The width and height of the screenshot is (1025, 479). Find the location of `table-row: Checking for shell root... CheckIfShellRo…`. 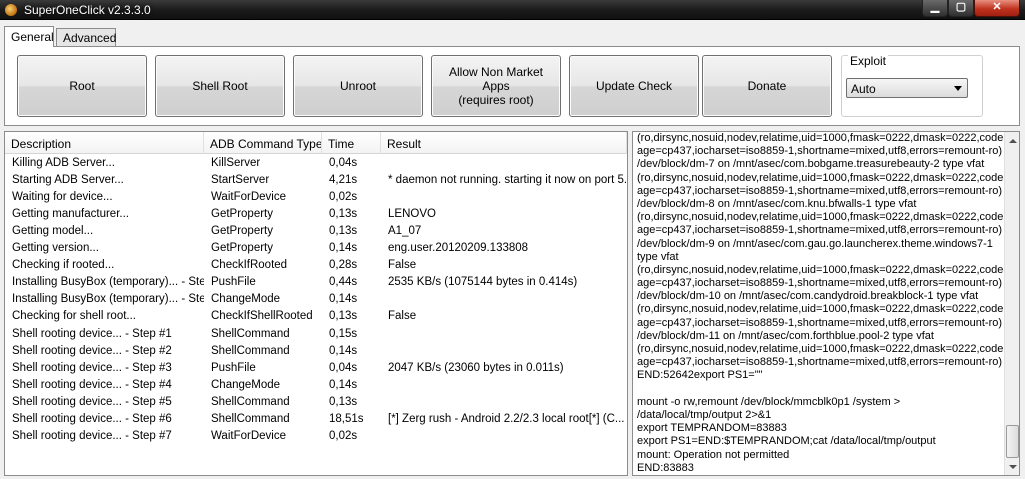

table-row: Checking for shell root... CheckIfShellRo… is located at coordinates (316, 316).